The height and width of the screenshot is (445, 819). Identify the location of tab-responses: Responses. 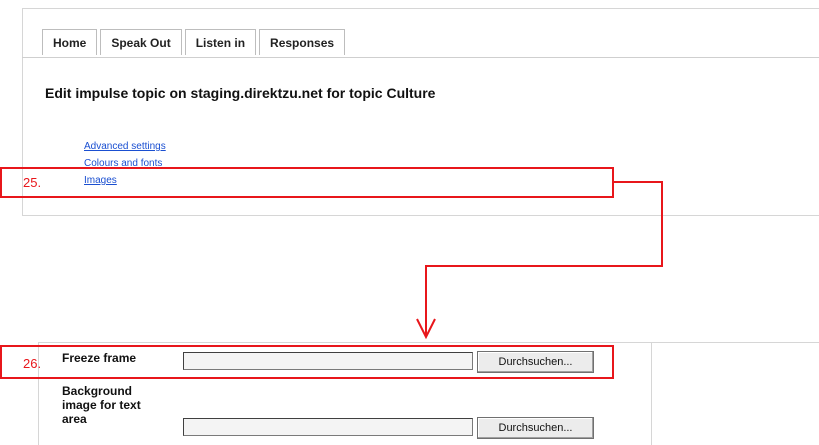
(302, 42).